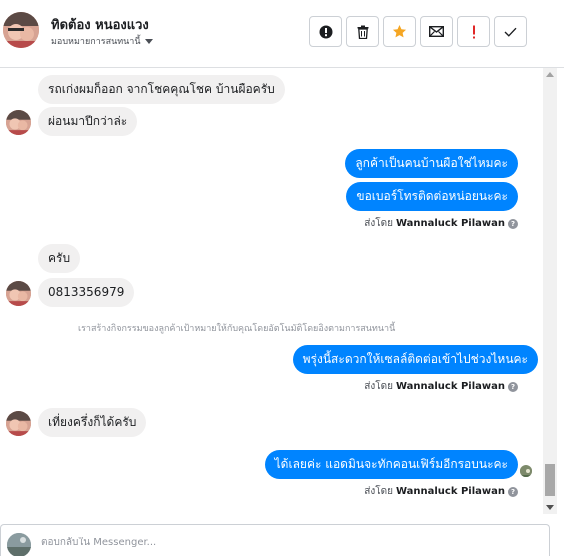 This screenshot has height=556, width=564. What do you see at coordinates (86, 292) in the screenshot?
I see `incoming-message: 0813356979` at bounding box center [86, 292].